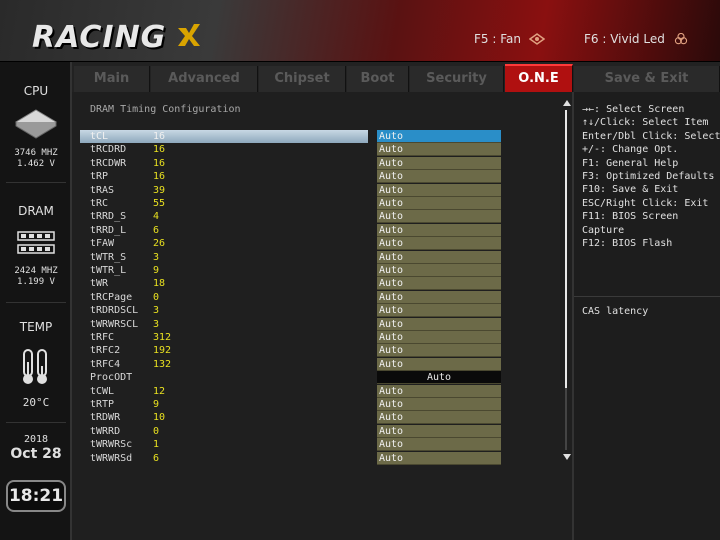 The width and height of the screenshot is (720, 540). I want to click on timing-row-trfc: tRFC 312, so click(224, 337).